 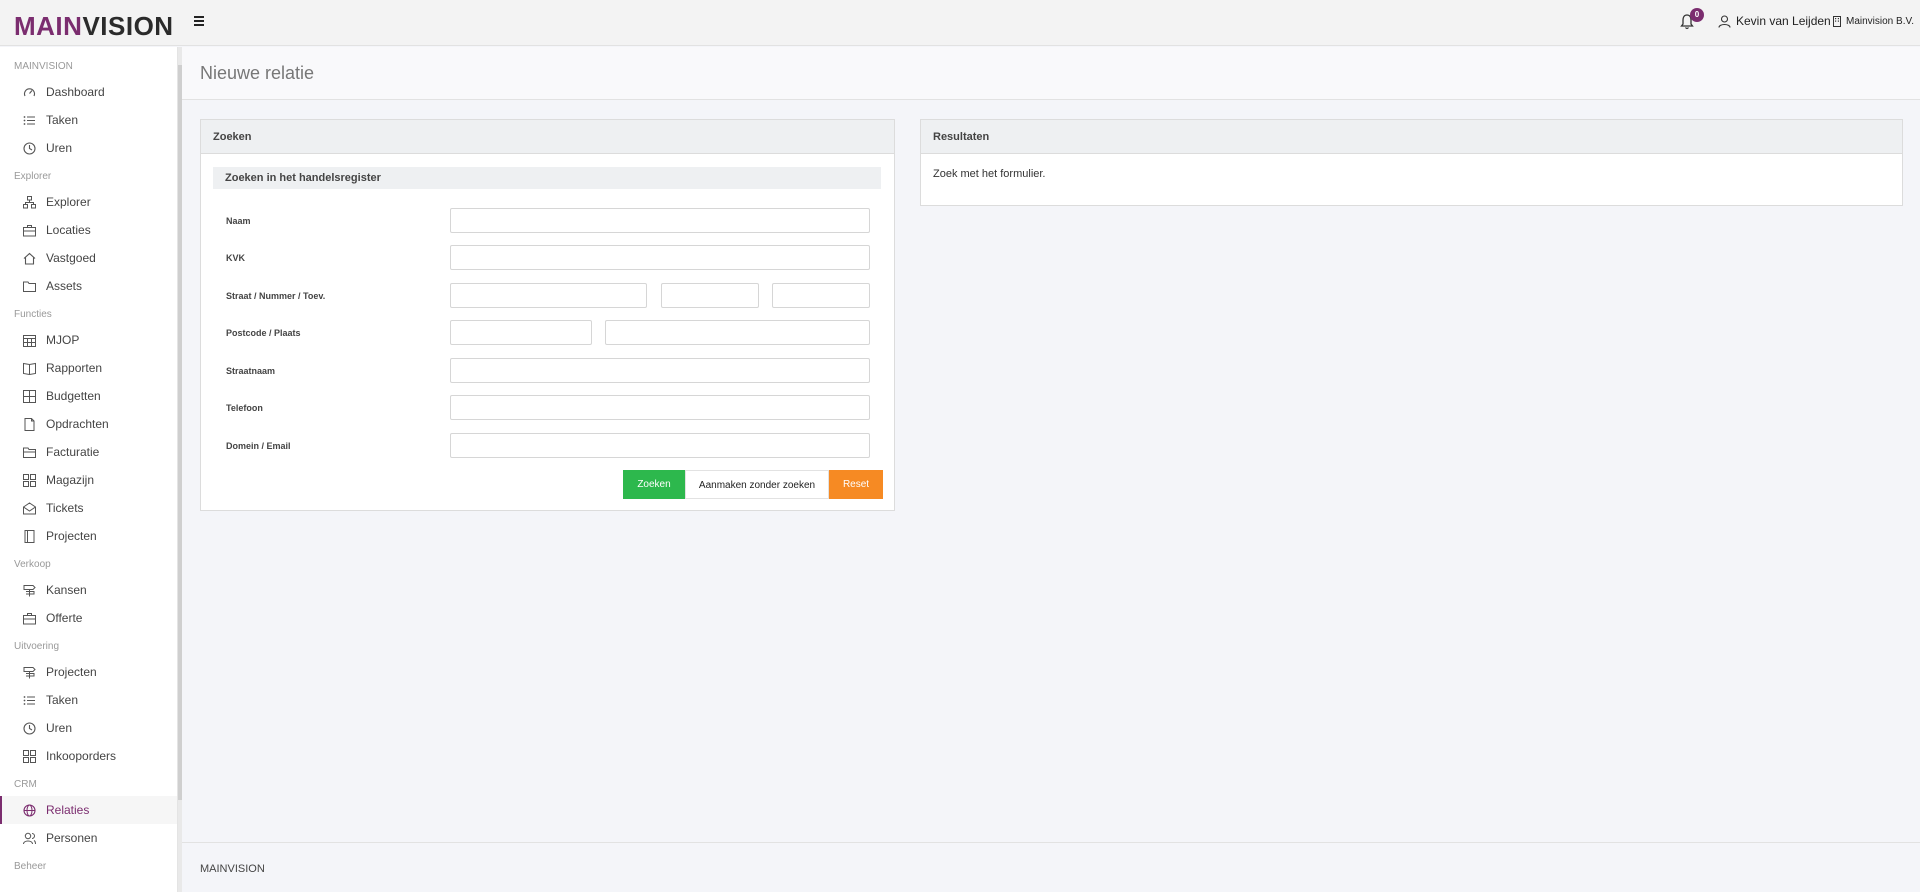 I want to click on mainvision-logo: MAINVISION, so click(x=94, y=26).